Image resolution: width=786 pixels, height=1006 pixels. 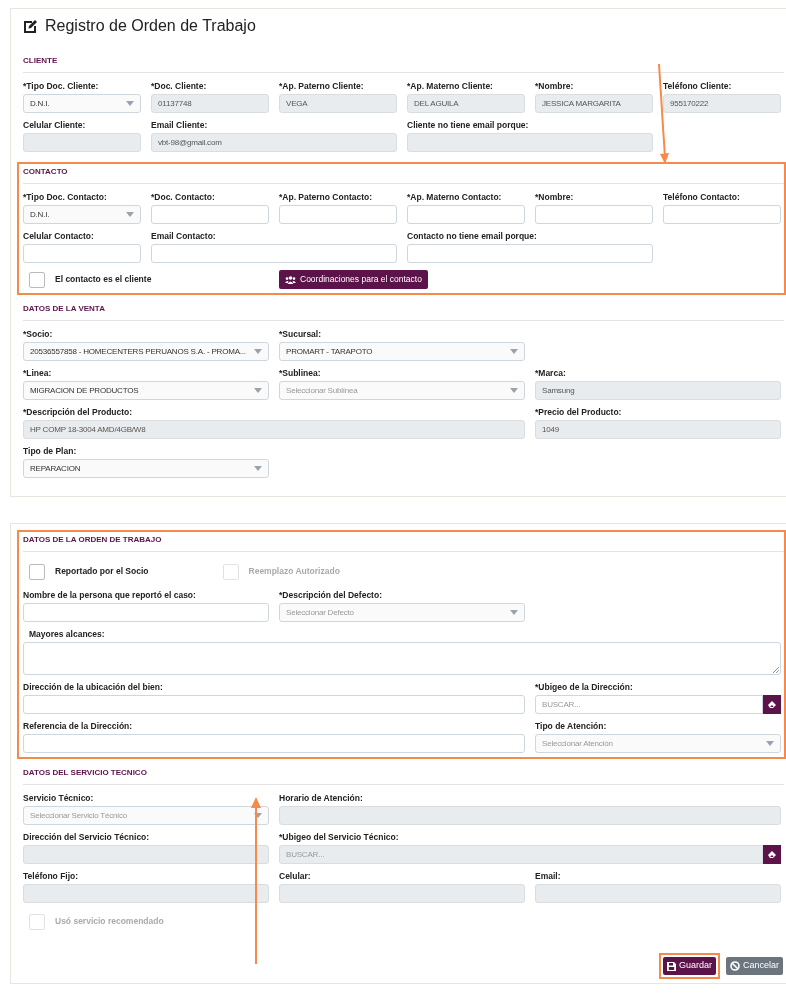 I want to click on field-label: Email Contacto:, so click(x=184, y=236).